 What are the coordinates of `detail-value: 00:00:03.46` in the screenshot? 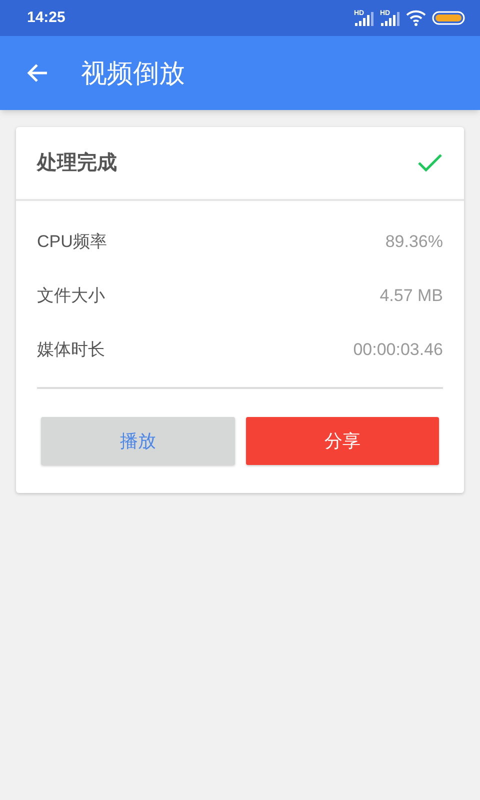 It's located at (398, 350).